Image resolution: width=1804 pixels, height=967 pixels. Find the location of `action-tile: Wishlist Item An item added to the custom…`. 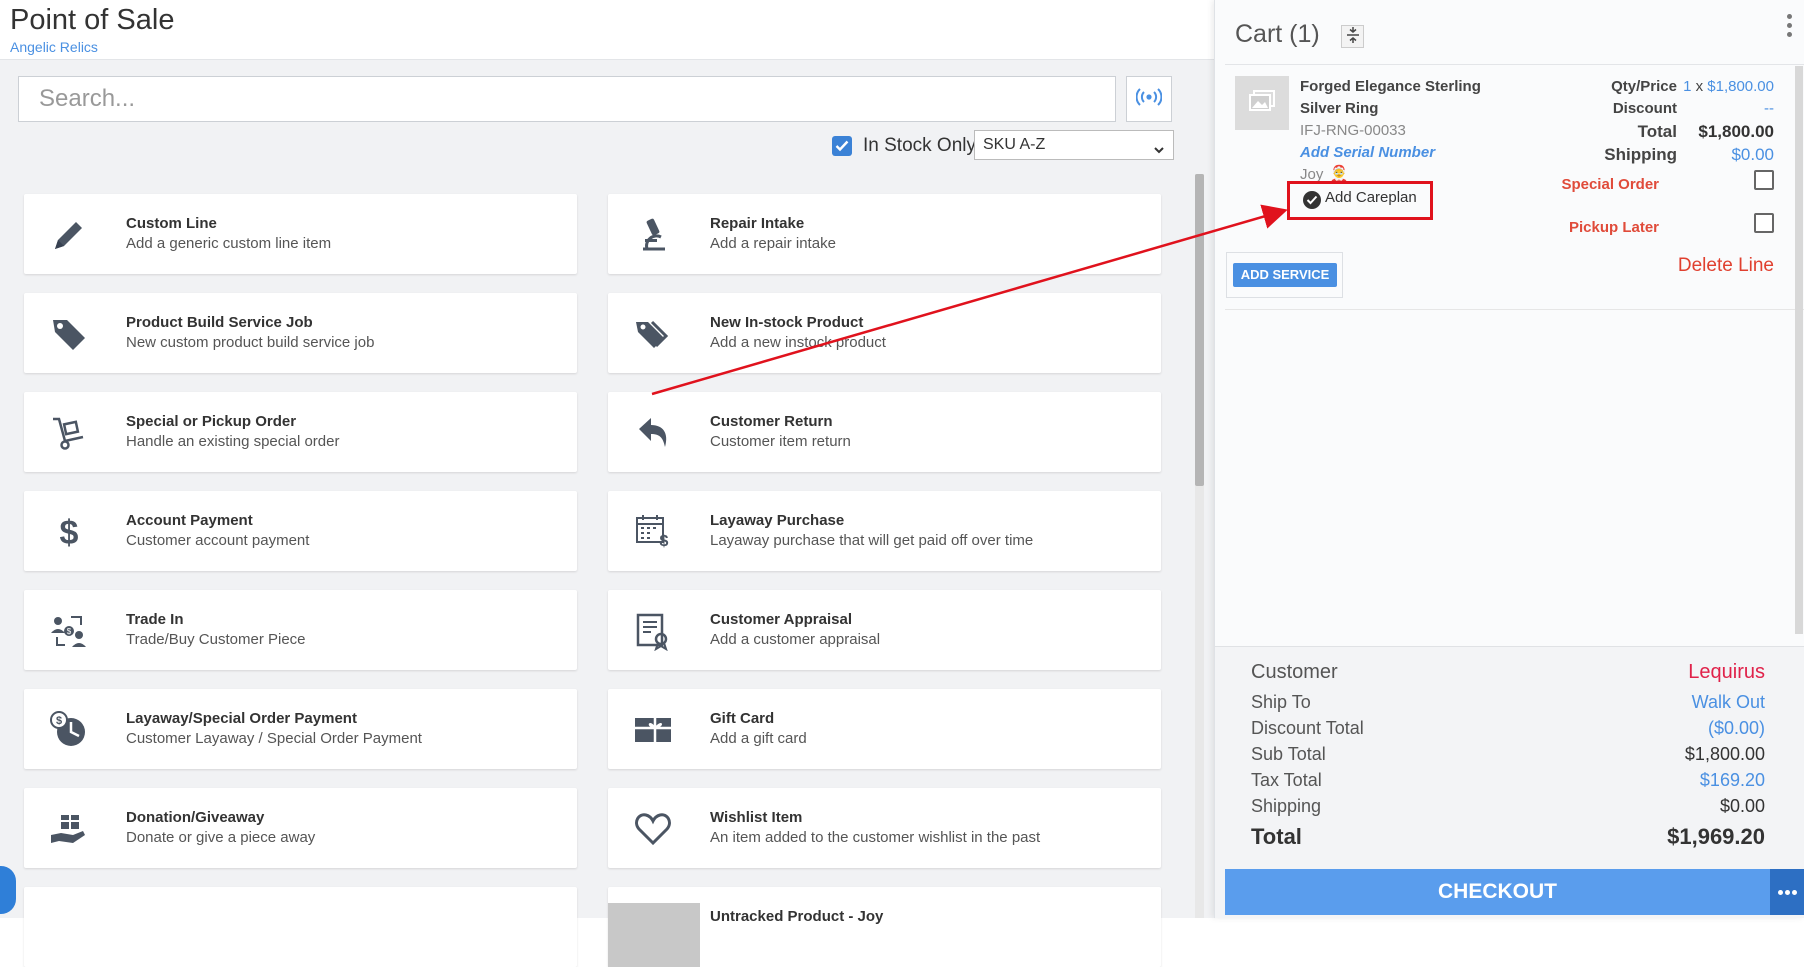

action-tile: Wishlist Item An item added to the custom… is located at coordinates (884, 828).